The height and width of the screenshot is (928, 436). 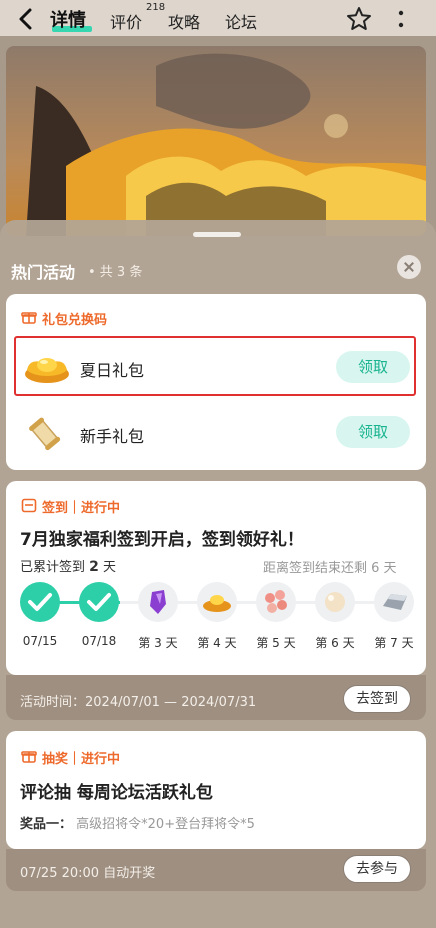 What do you see at coordinates (81, 759) in the screenshot?
I see `lottery-section-label: 抽奖｜进行中` at bounding box center [81, 759].